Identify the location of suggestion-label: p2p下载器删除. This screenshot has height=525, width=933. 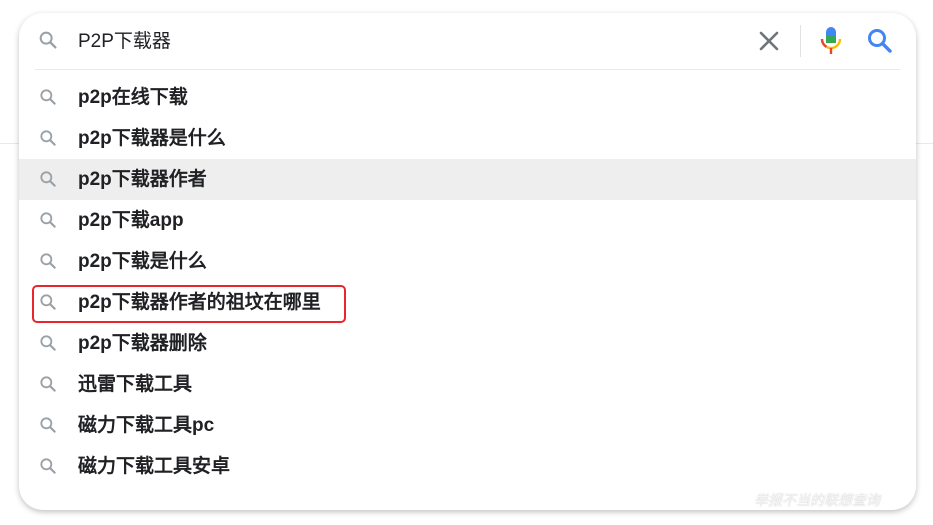
(142, 343).